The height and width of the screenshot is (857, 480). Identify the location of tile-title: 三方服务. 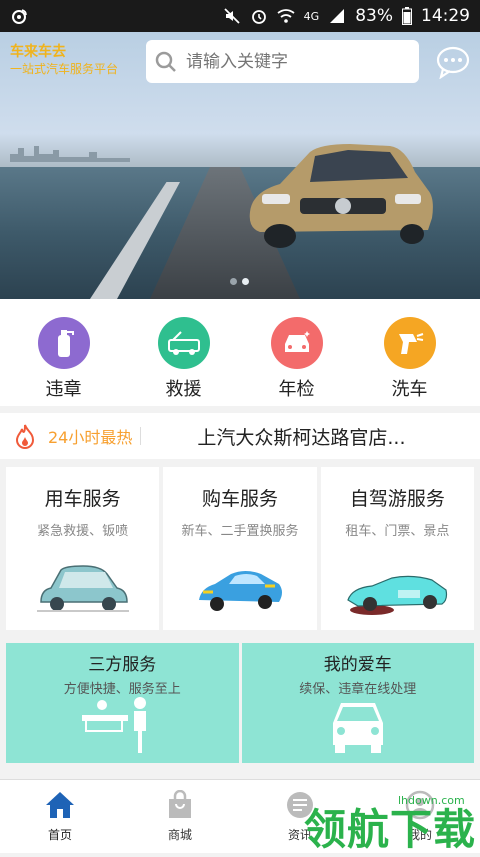
(122, 665).